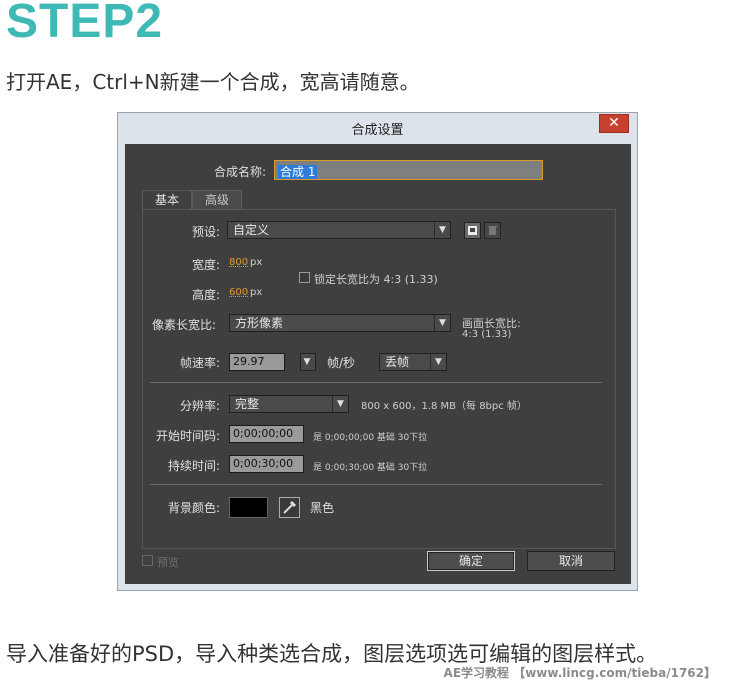  I want to click on duration-label: 持续时间:, so click(194, 466).